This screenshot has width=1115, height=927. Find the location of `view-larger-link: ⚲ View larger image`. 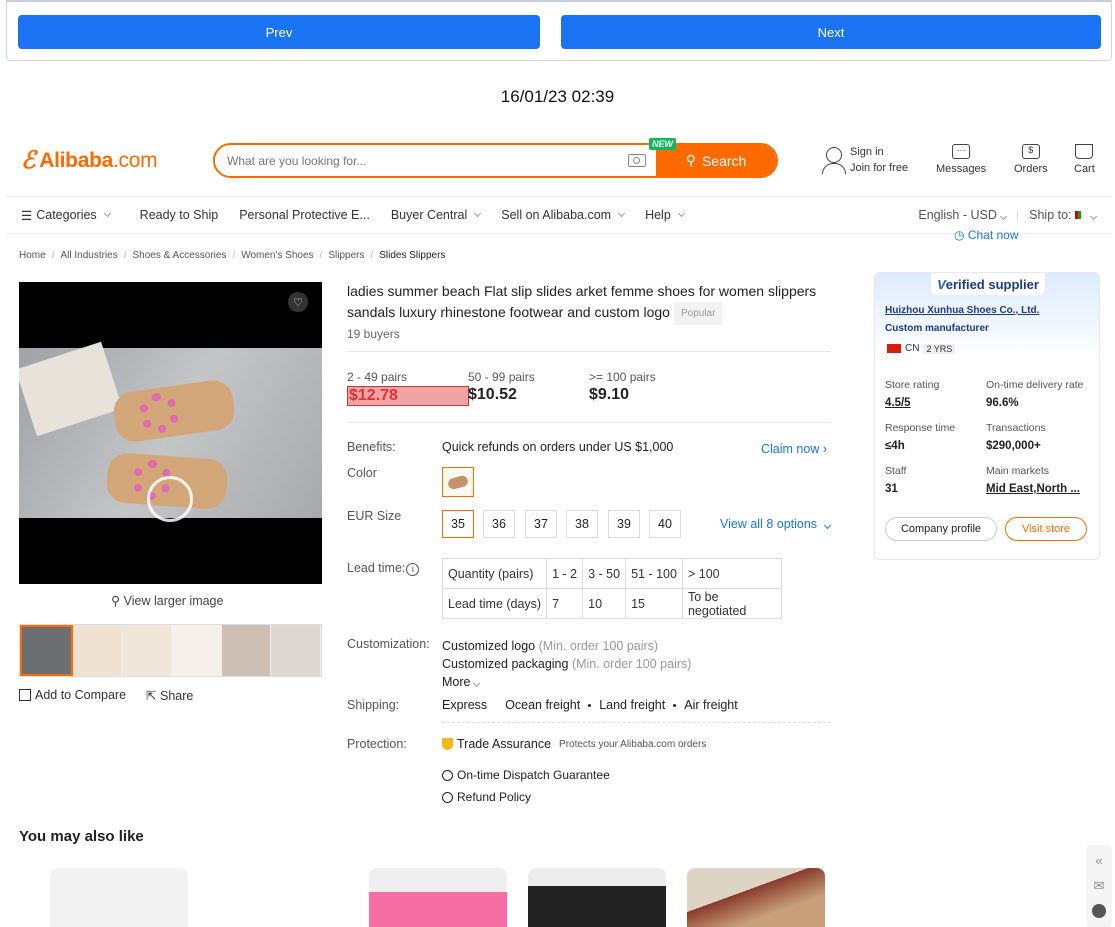

view-larger-link: ⚲ View larger image is located at coordinates (167, 600).